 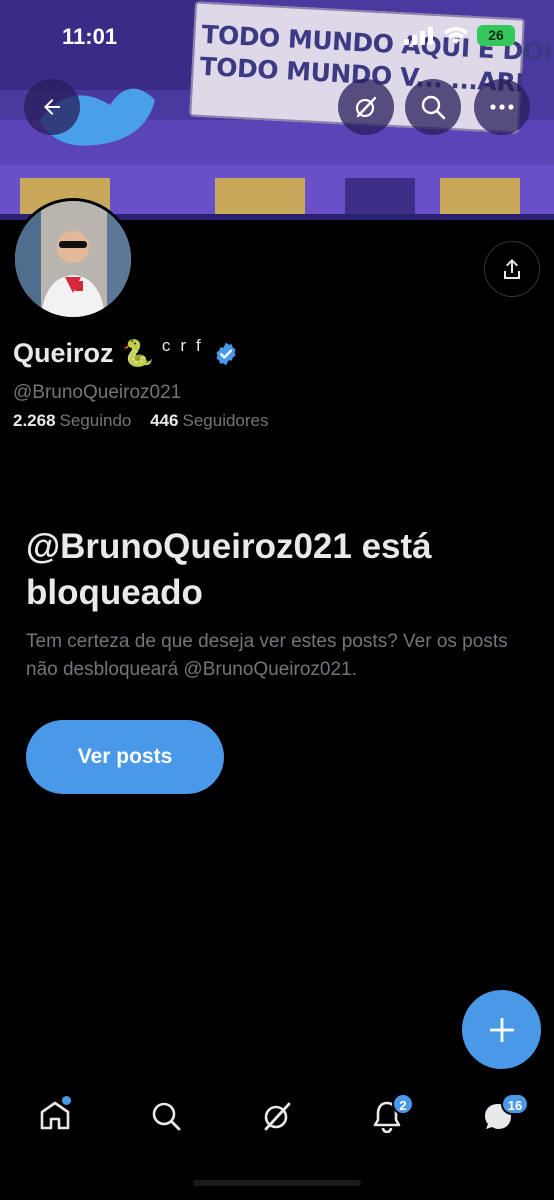 I want to click on arrow-left-icon, so click(x=52, y=107).